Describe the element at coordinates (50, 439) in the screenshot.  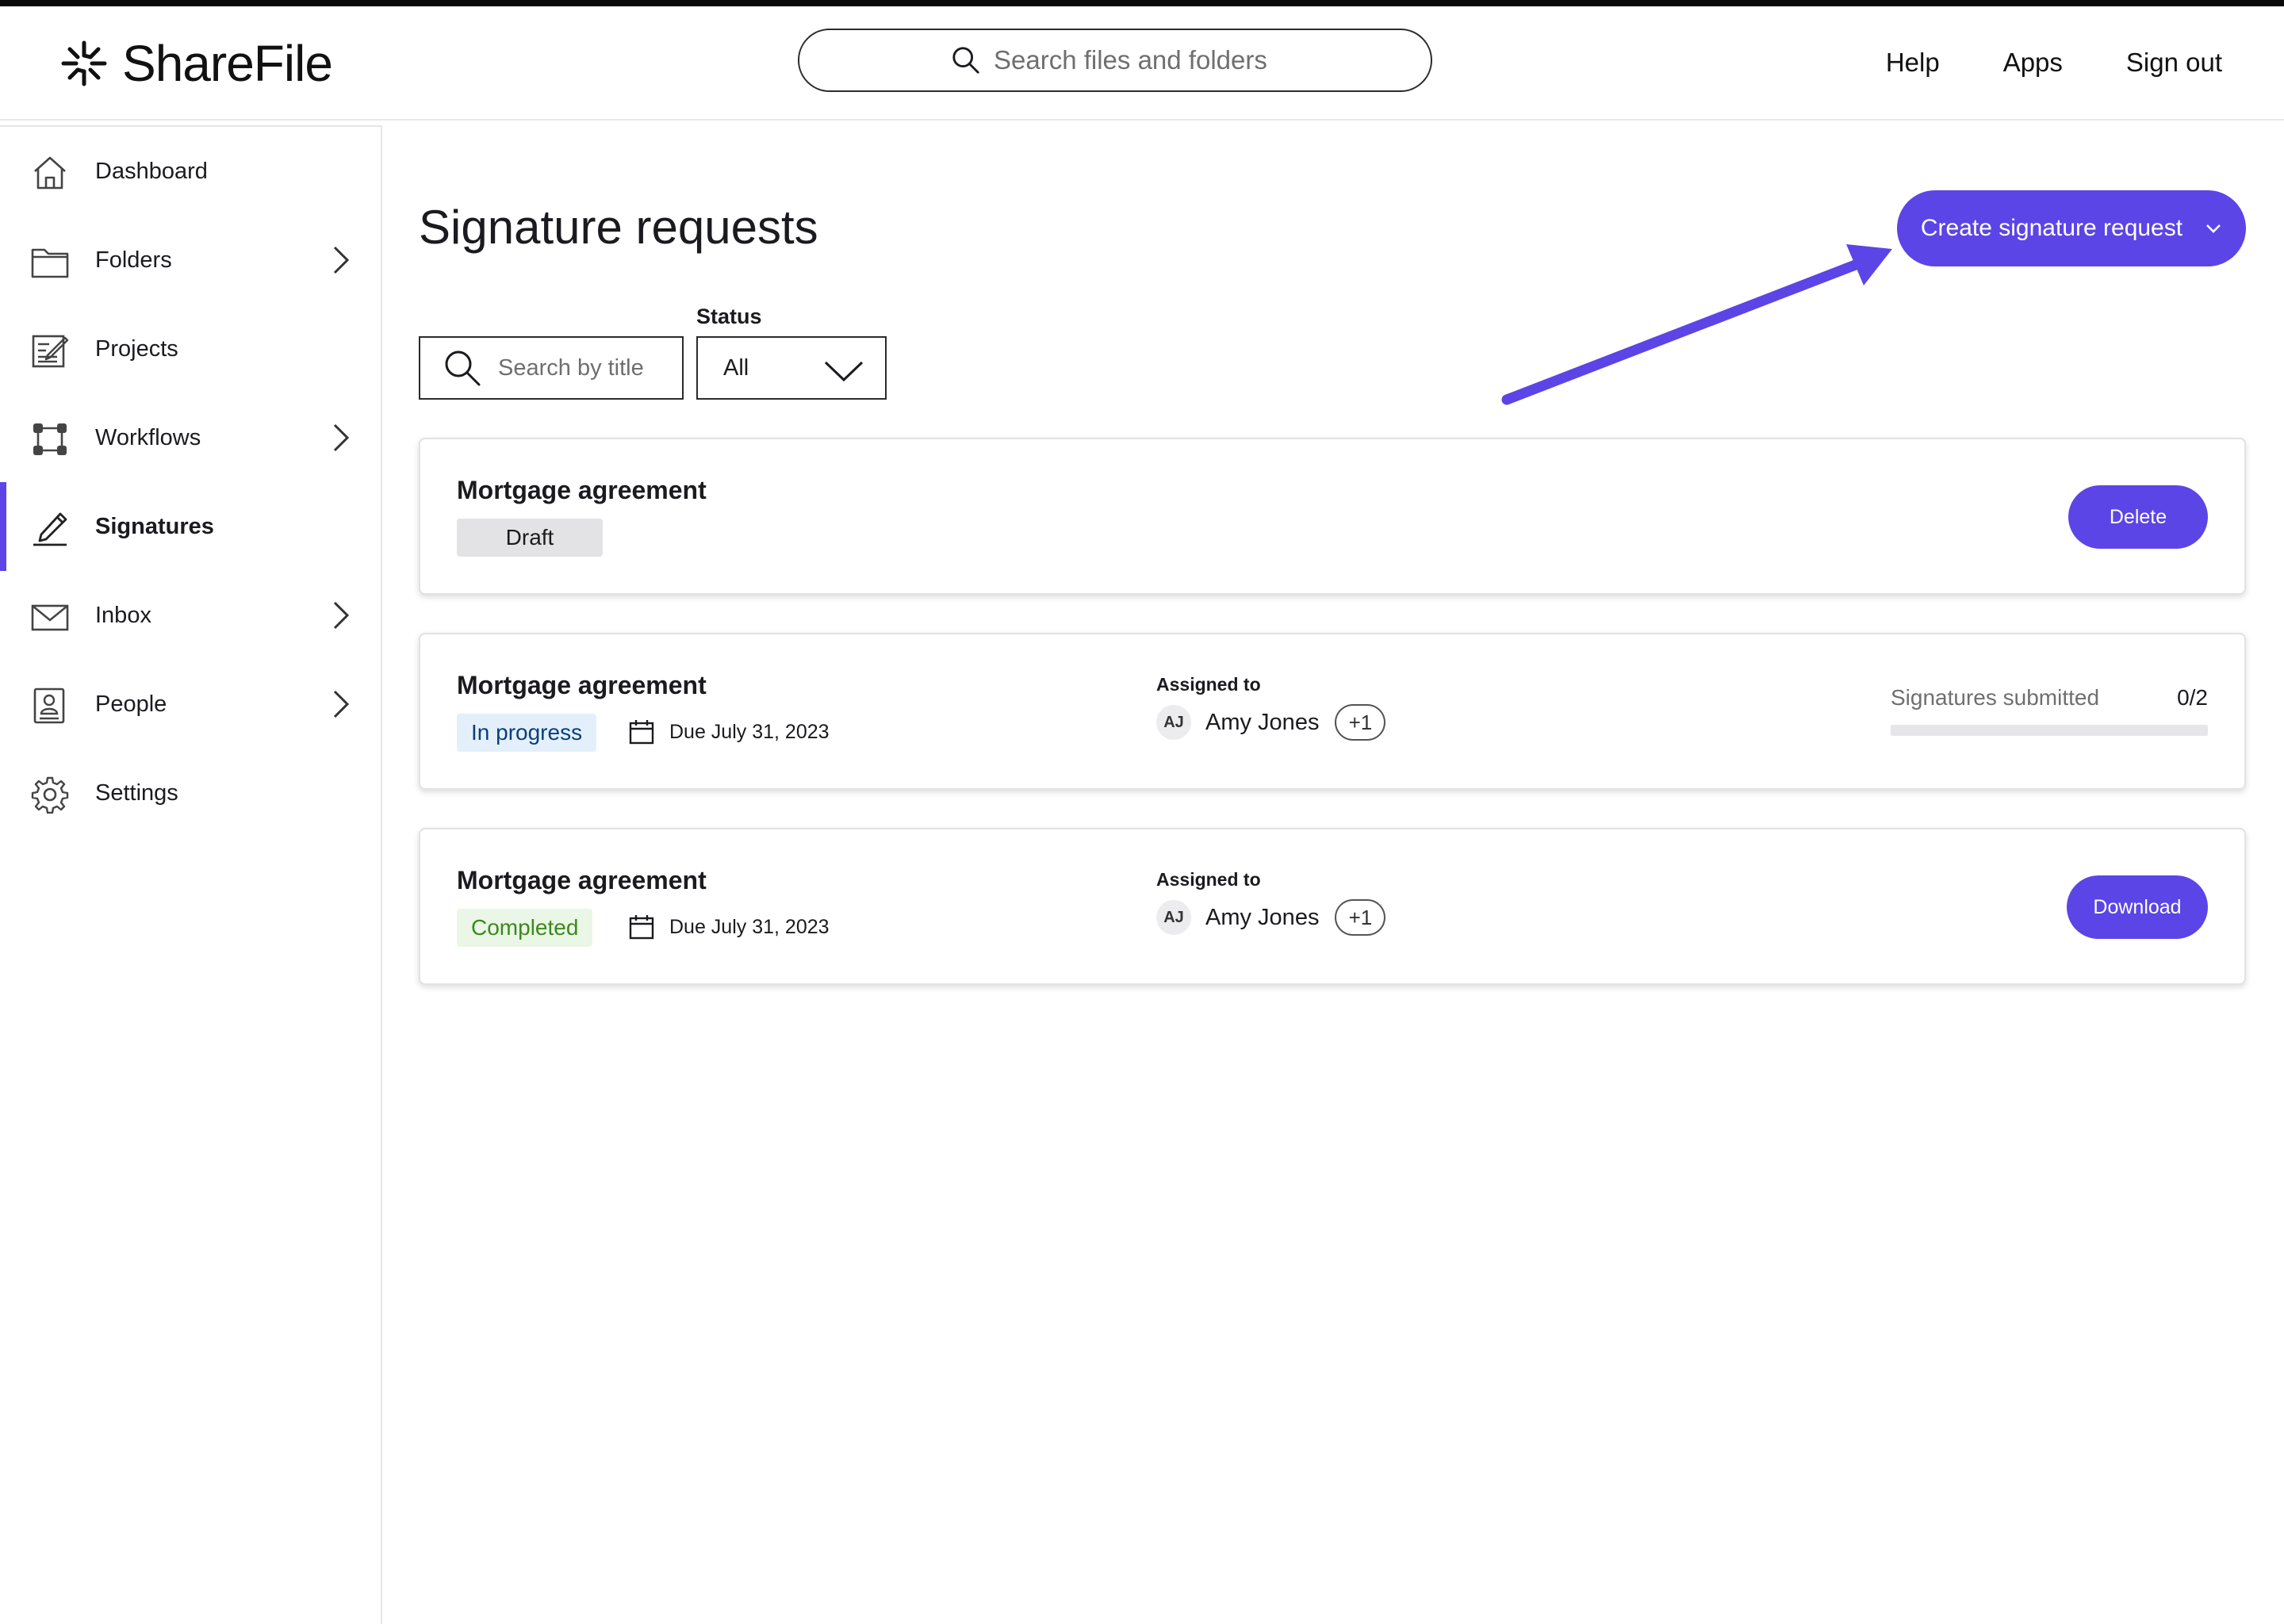
I see `workflows-icon` at that location.